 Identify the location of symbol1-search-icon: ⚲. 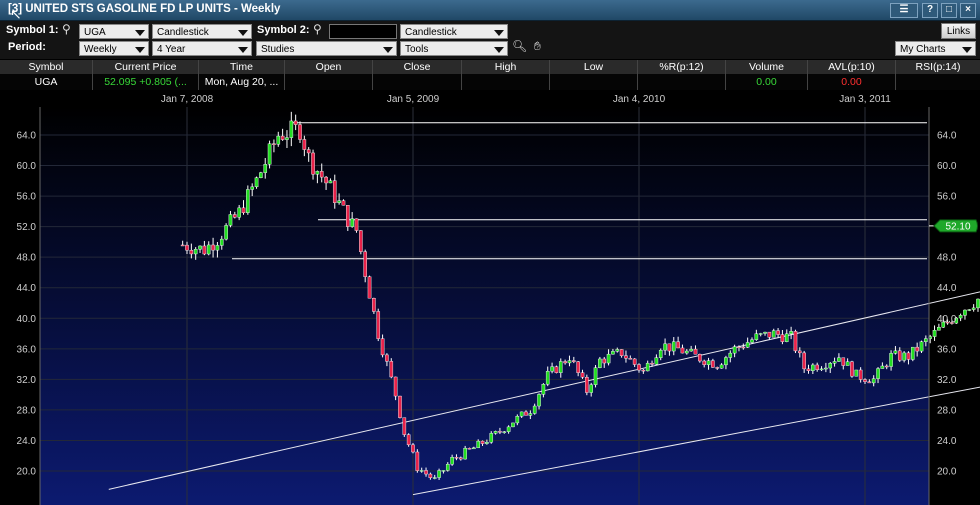
(66, 29).